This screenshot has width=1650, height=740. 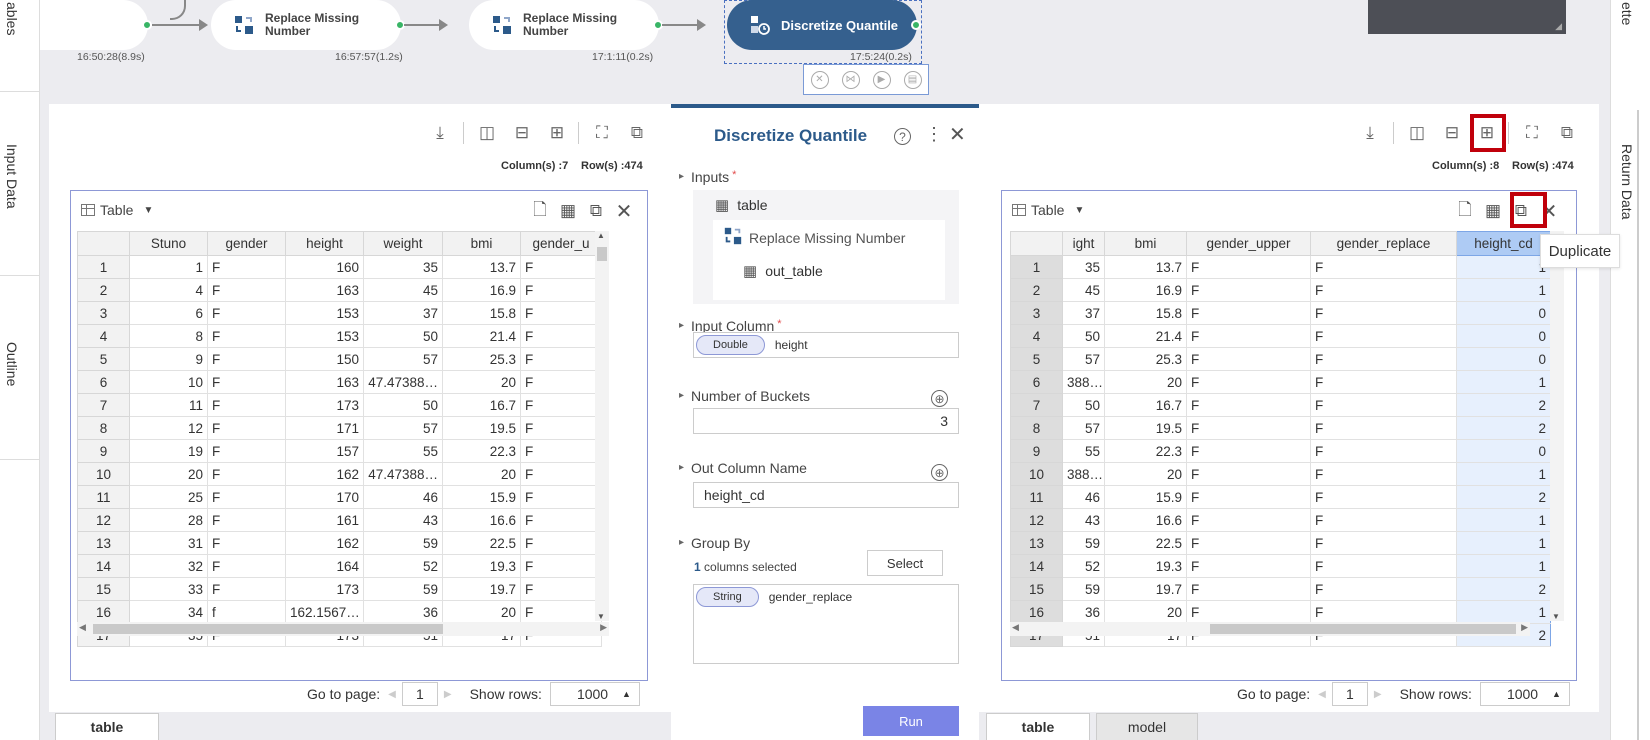 I want to click on table-cell: 46, so click(x=1083, y=497).